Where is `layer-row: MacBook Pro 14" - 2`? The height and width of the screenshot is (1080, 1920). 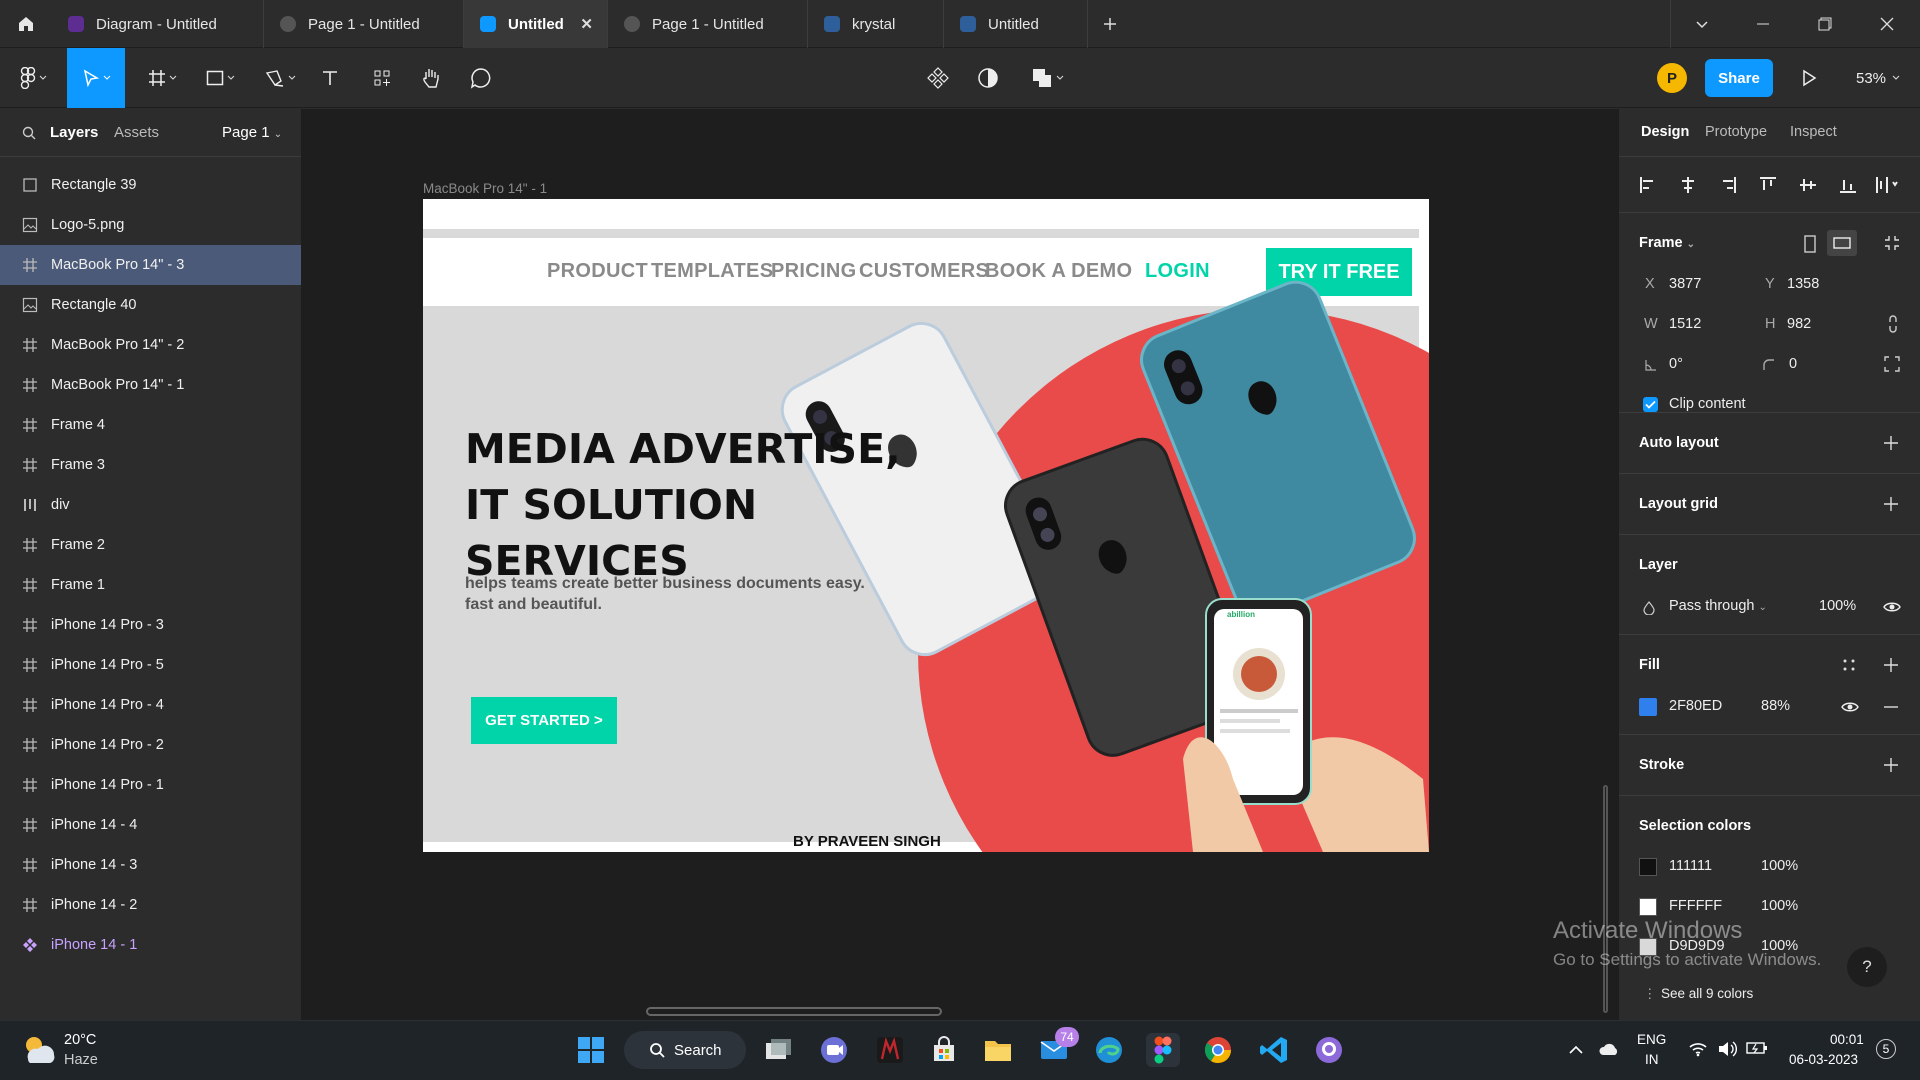
layer-row: MacBook Pro 14" - 2 is located at coordinates (150, 345).